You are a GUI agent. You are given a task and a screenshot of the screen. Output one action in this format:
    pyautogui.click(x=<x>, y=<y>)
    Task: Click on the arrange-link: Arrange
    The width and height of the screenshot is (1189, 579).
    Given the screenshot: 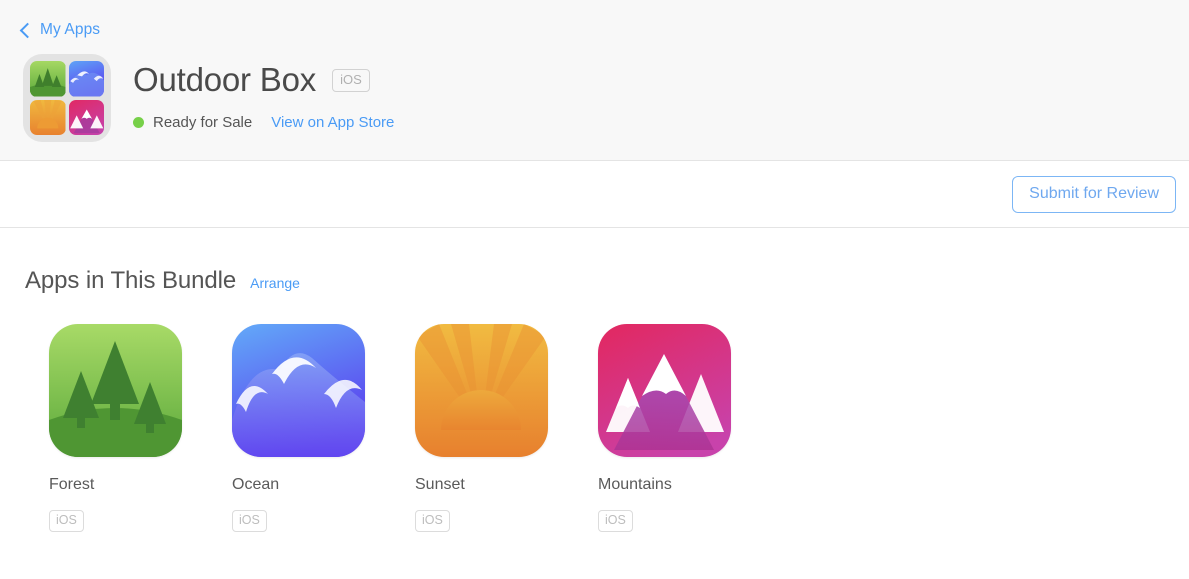 What is the action you would take?
    pyautogui.click(x=275, y=283)
    